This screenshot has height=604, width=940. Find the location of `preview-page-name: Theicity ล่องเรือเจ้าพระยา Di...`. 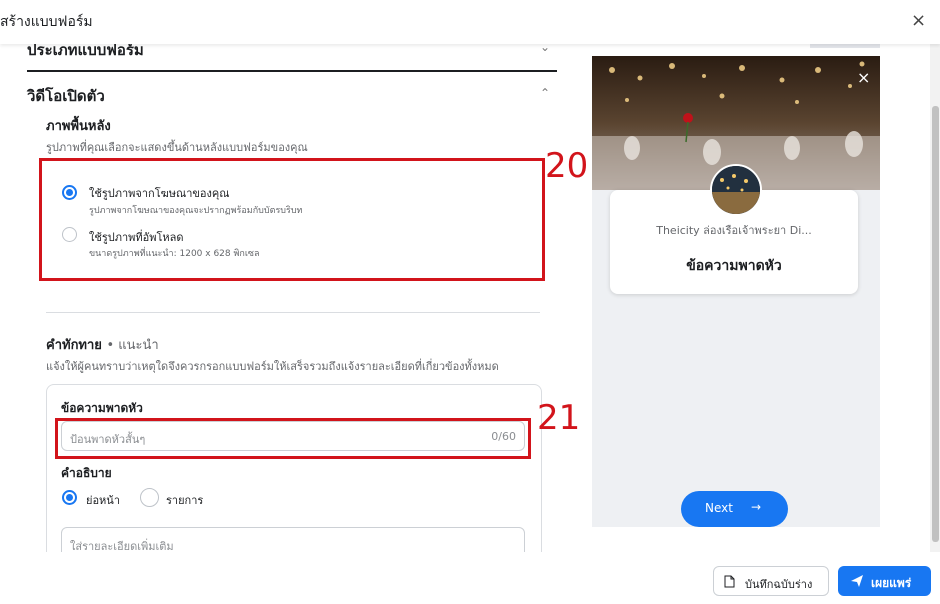

preview-page-name: Theicity ล่องเรือเจ้าพระยา Di... is located at coordinates (734, 230).